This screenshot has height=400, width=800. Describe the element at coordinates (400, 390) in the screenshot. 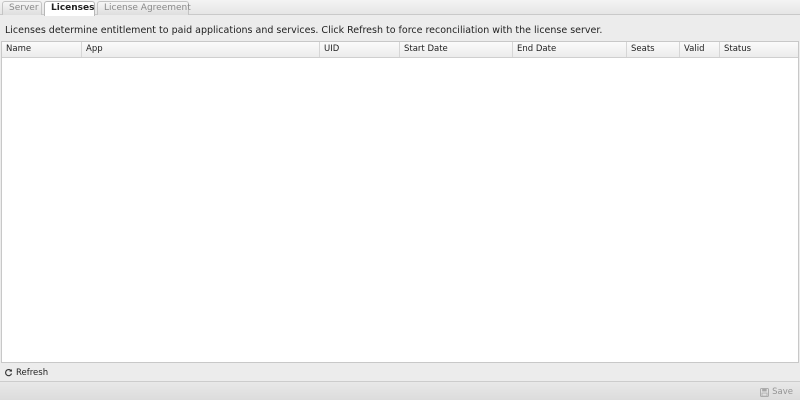

I see `footer-bar: Save` at that location.